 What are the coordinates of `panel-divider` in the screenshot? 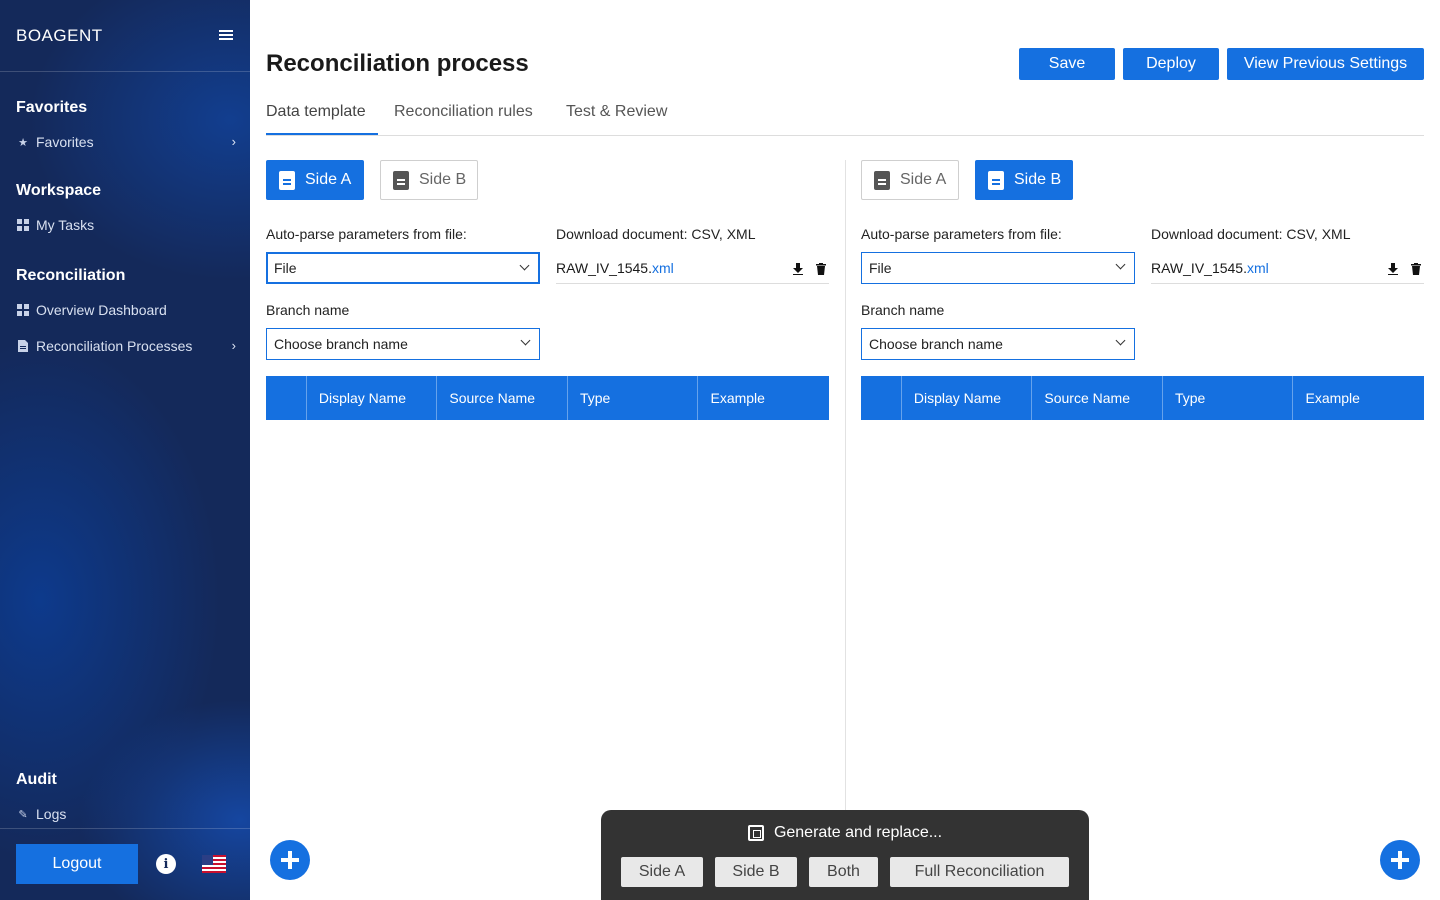 It's located at (845, 485).